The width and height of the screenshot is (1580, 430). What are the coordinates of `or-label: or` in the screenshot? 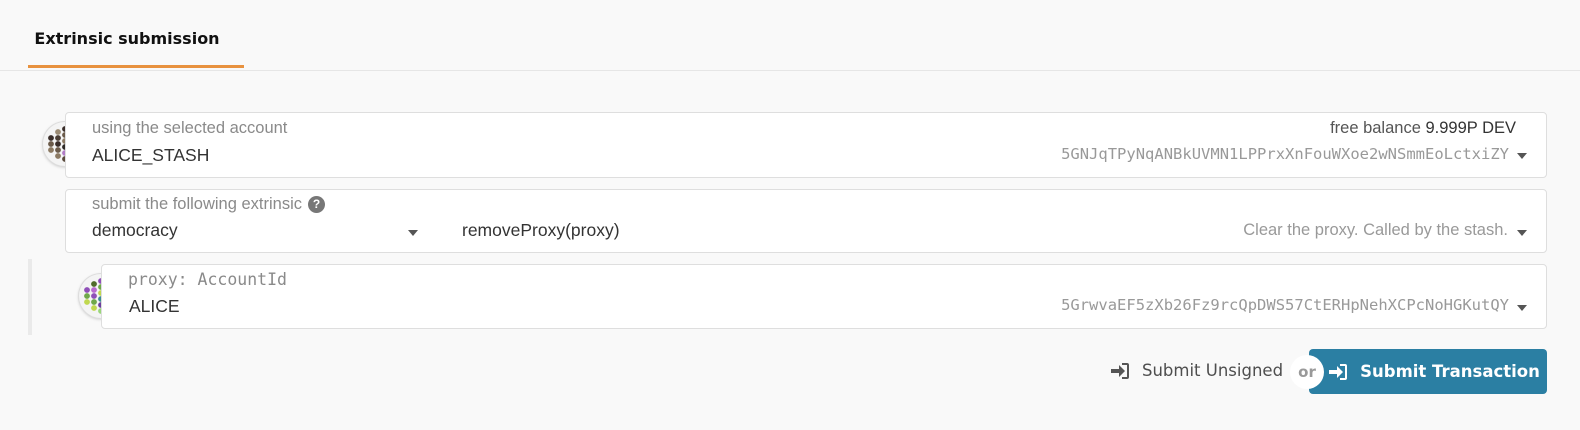 It's located at (1307, 372).